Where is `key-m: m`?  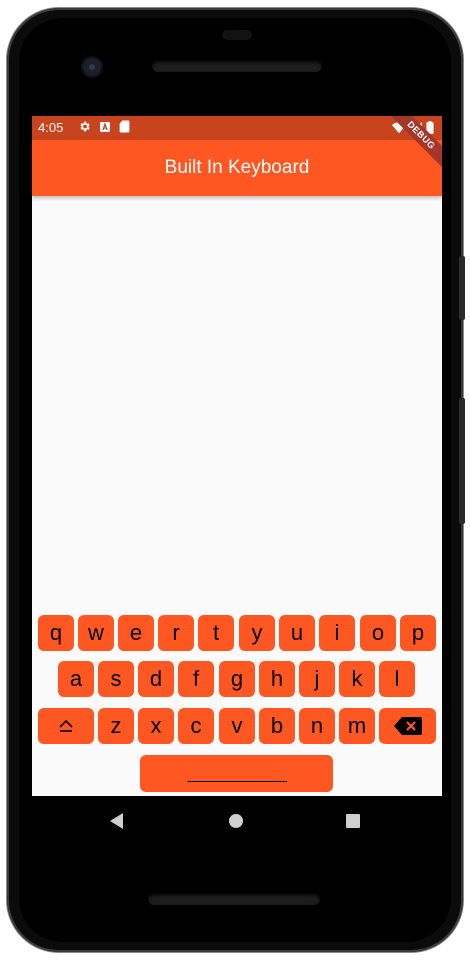
key-m: m is located at coordinates (357, 726).